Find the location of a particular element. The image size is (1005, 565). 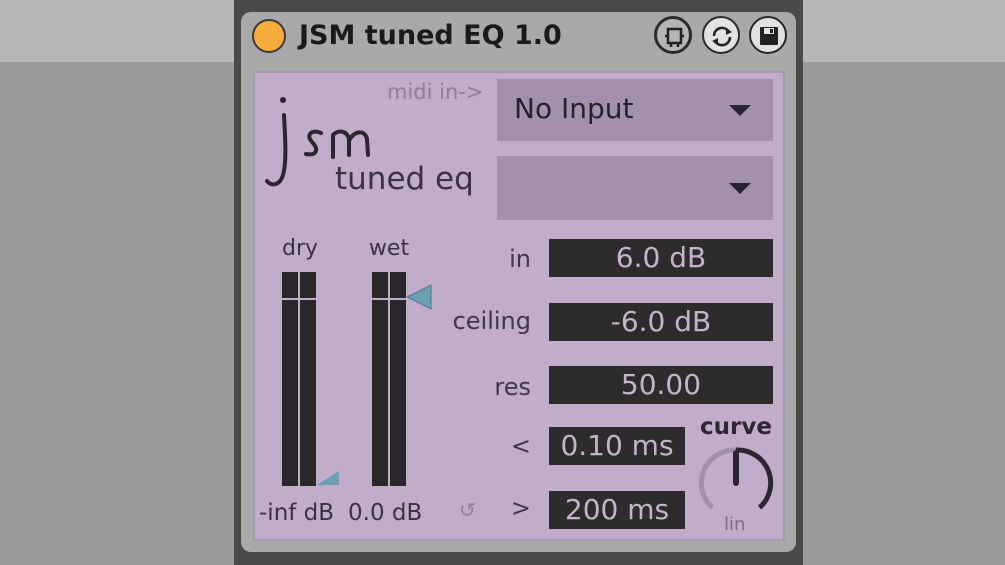

wet-label: wet is located at coordinates (389, 248).